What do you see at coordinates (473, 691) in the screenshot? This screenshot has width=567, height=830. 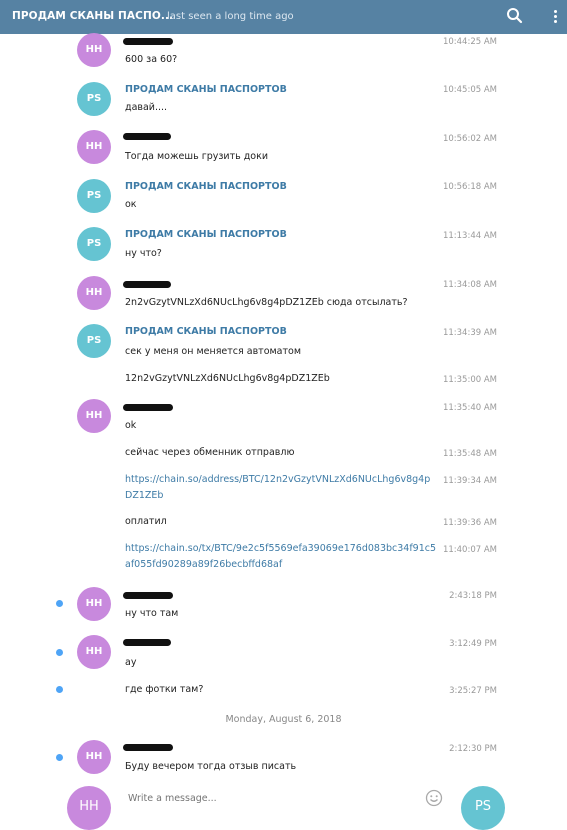 I see `message-time: 3:25:27 PM` at bounding box center [473, 691].